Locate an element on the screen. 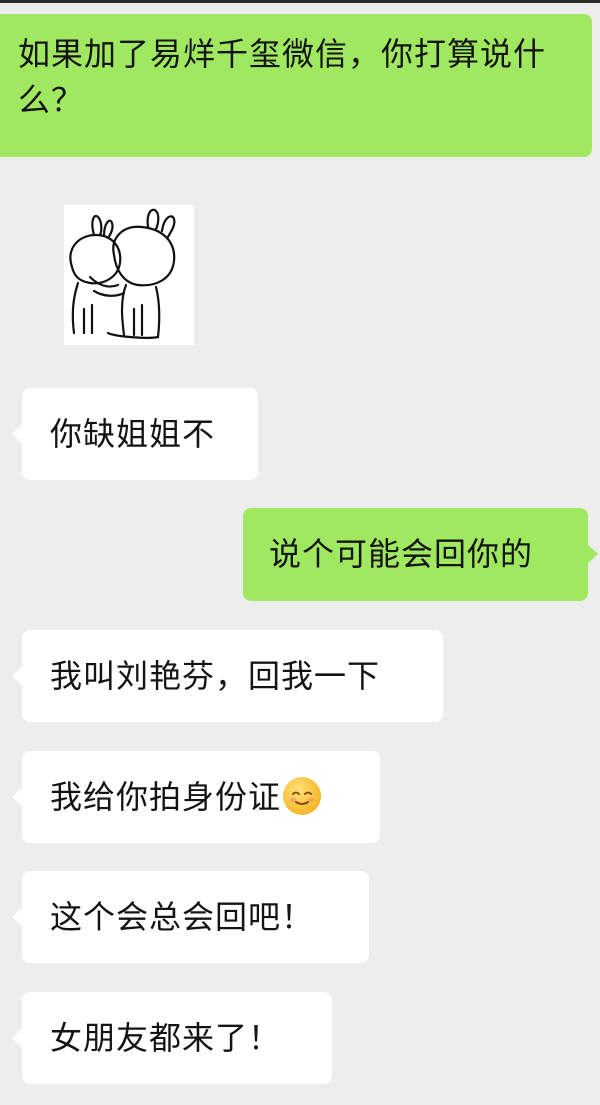 The width and height of the screenshot is (600, 1105). message-text: 我给你拍身份证 is located at coordinates (215, 797).